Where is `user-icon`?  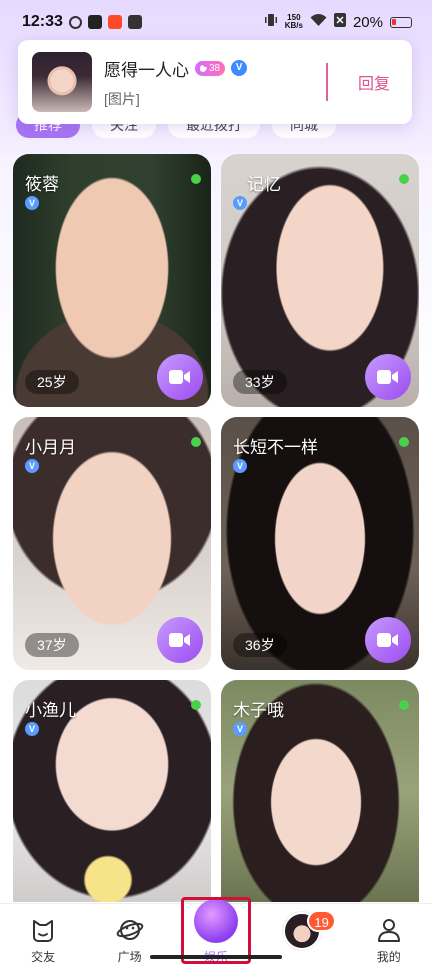 user-icon is located at coordinates (389, 930).